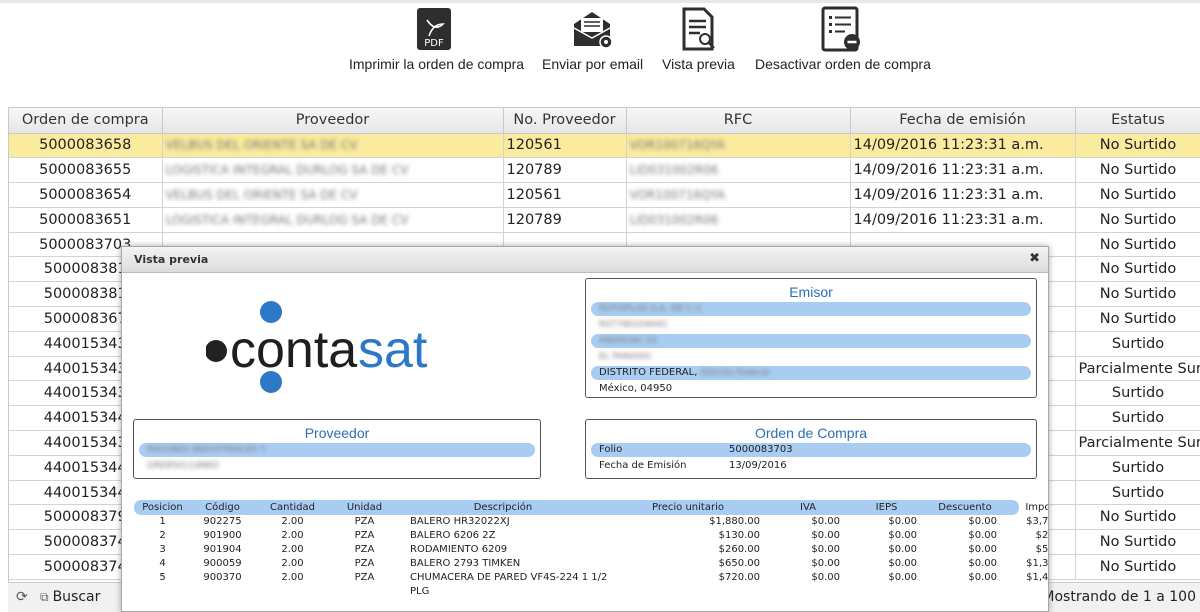  Describe the element at coordinates (86, 195) in the screenshot. I see `cell-orden: 5000083654` at that location.